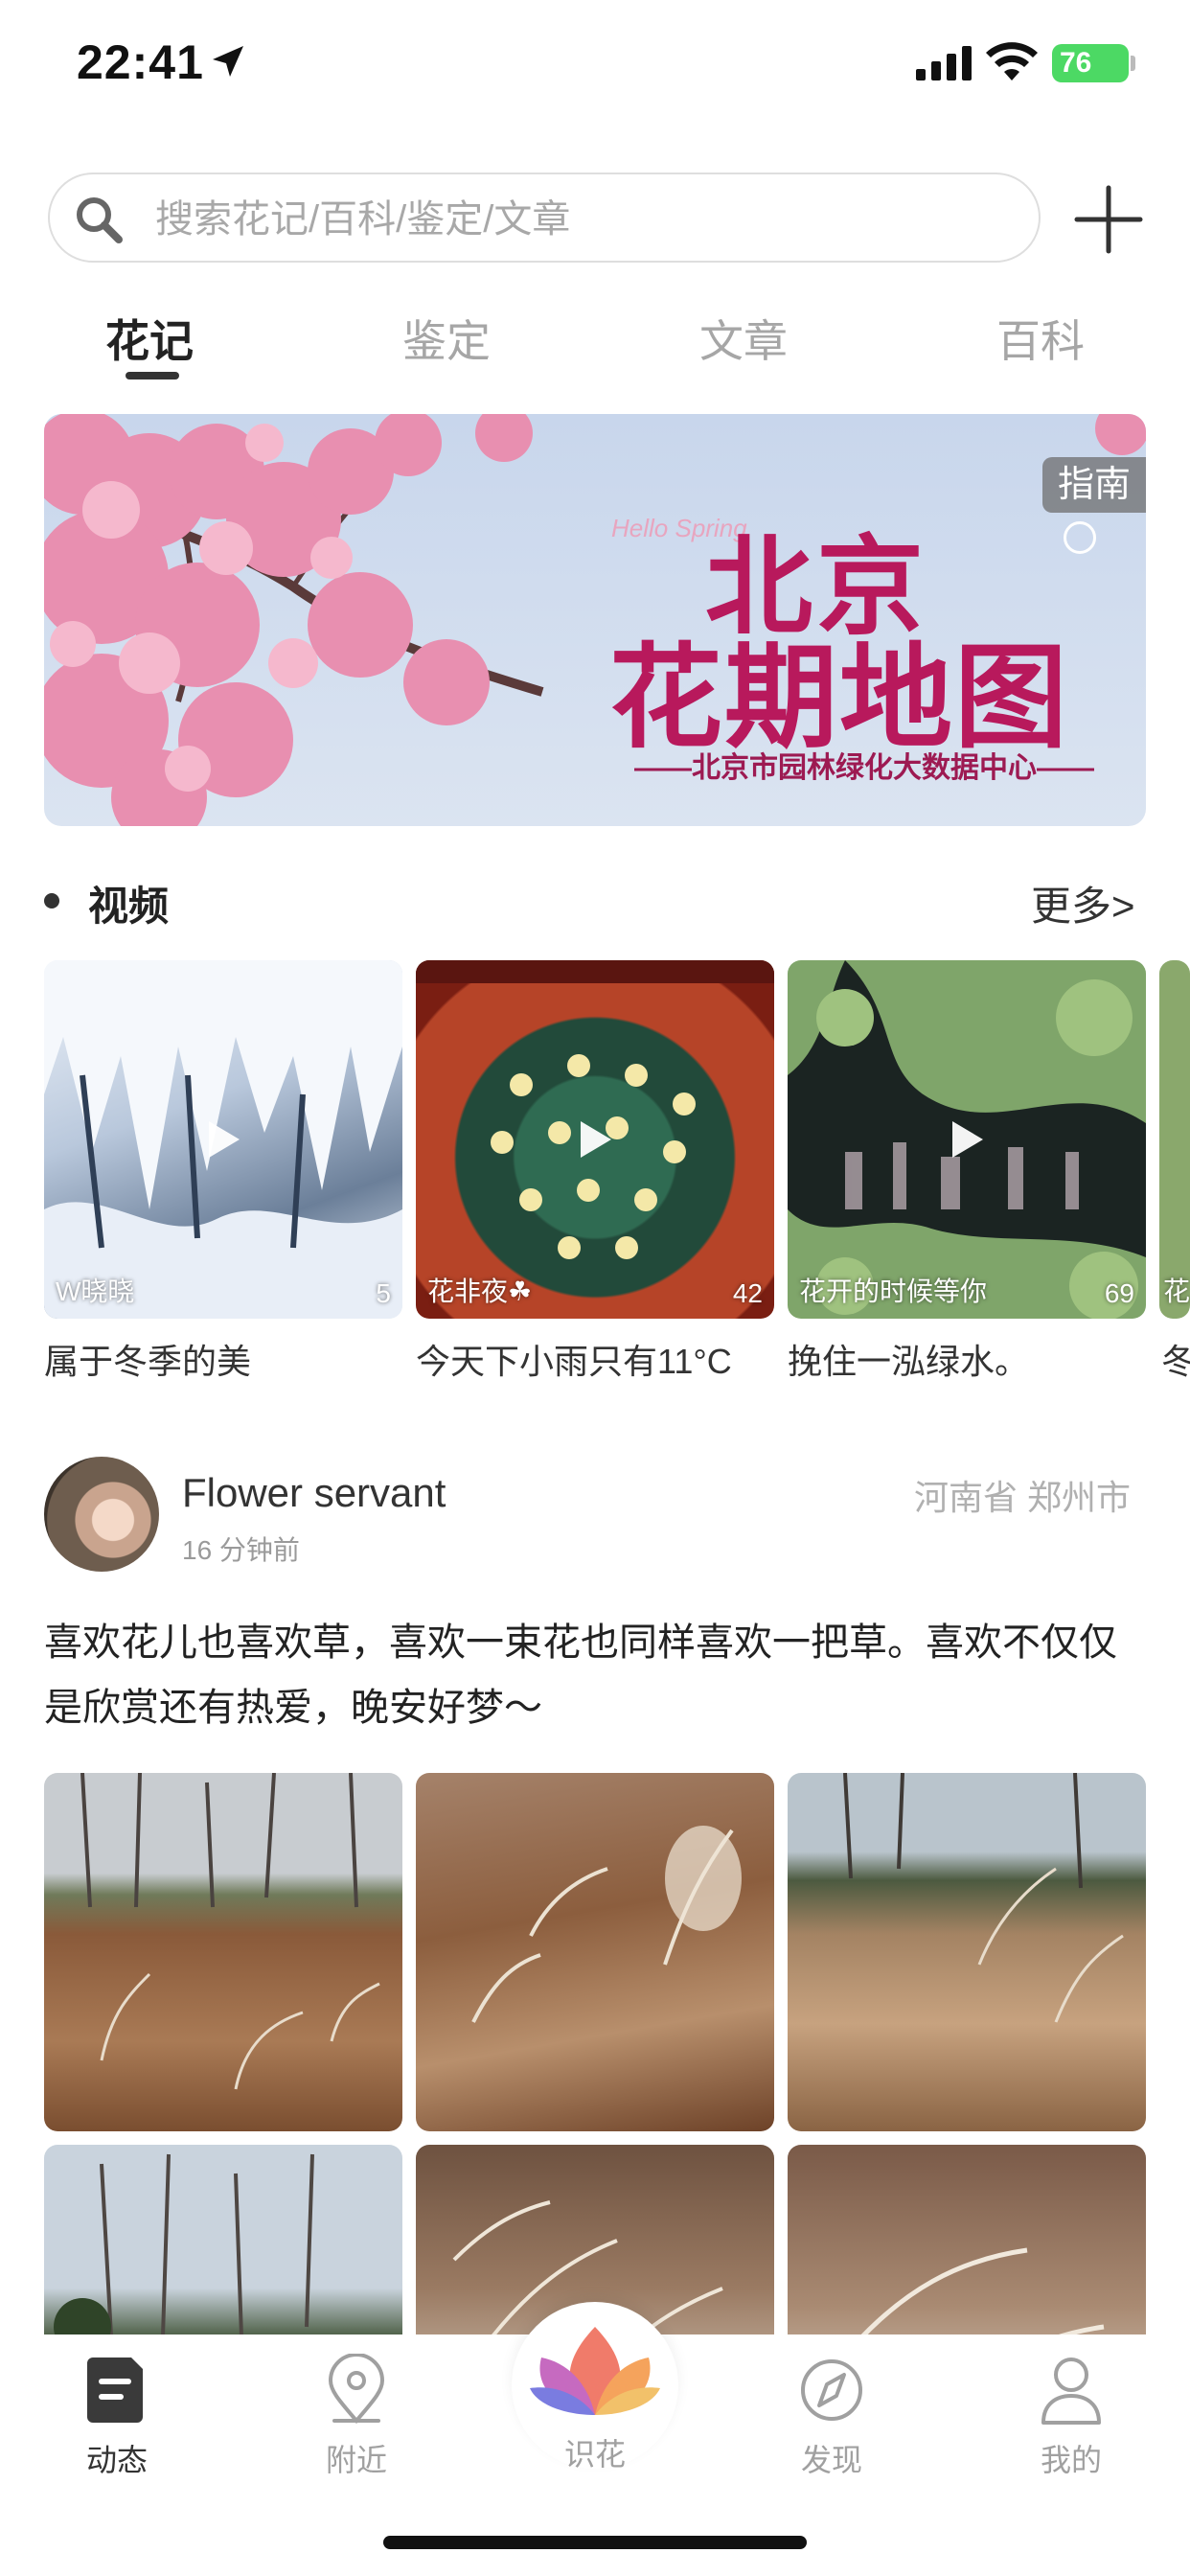 The height and width of the screenshot is (2576, 1190). What do you see at coordinates (100, 220) in the screenshot?
I see `search-icon` at bounding box center [100, 220].